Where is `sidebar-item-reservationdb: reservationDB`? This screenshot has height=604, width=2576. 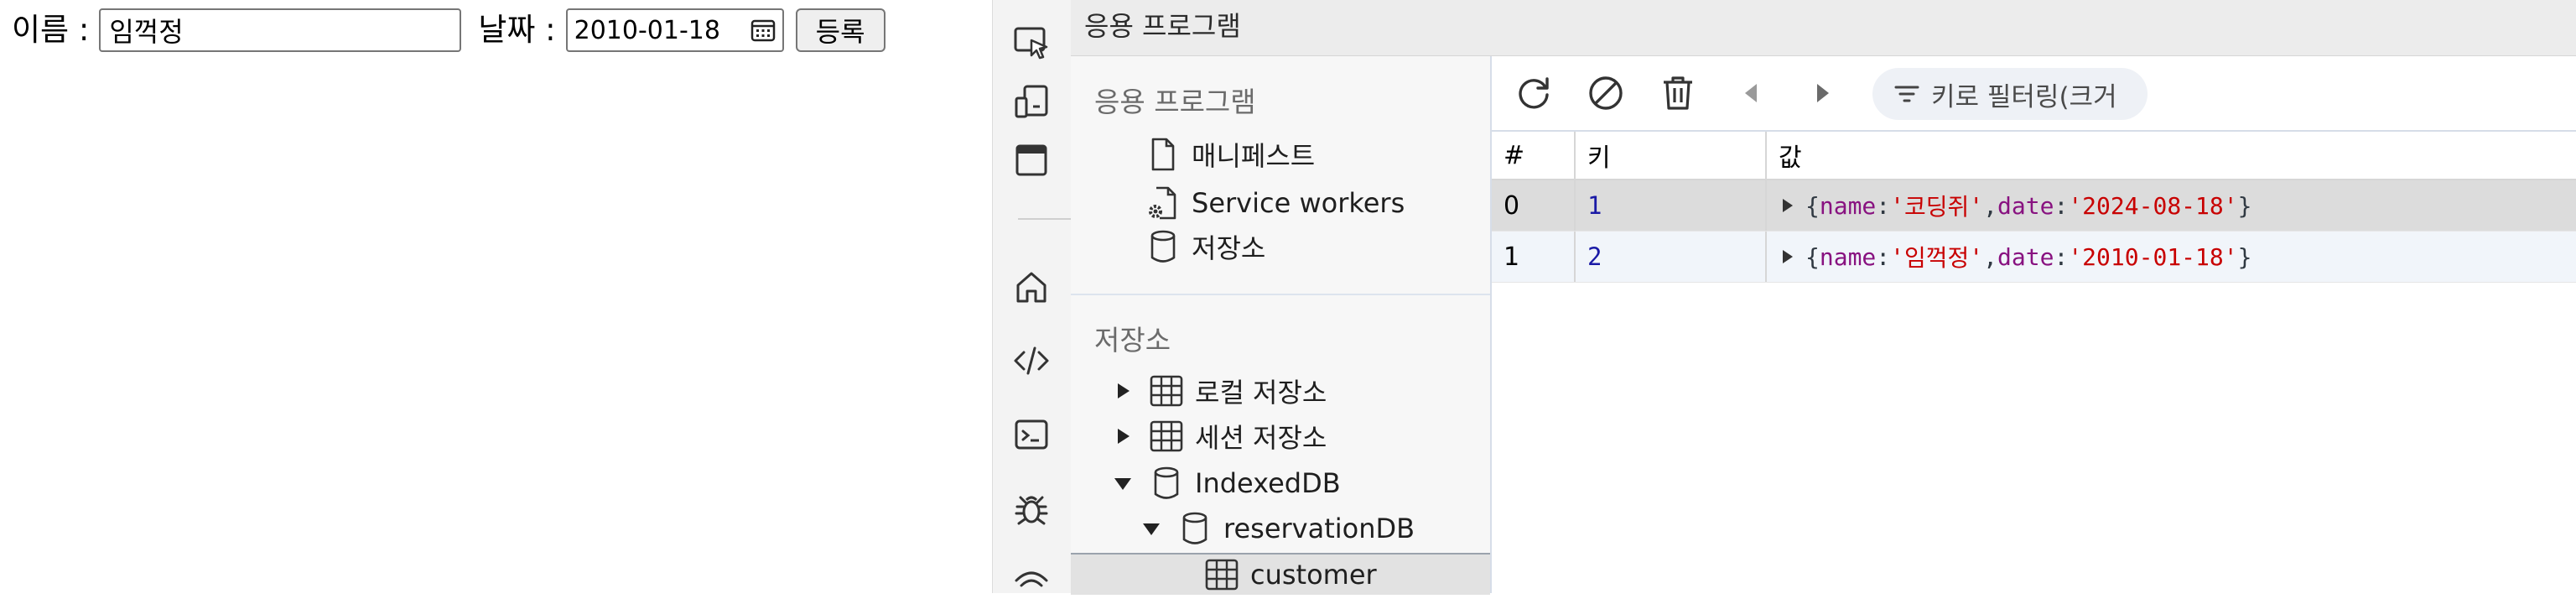
sidebar-item-reservationdb: reservationDB is located at coordinates (1278, 528).